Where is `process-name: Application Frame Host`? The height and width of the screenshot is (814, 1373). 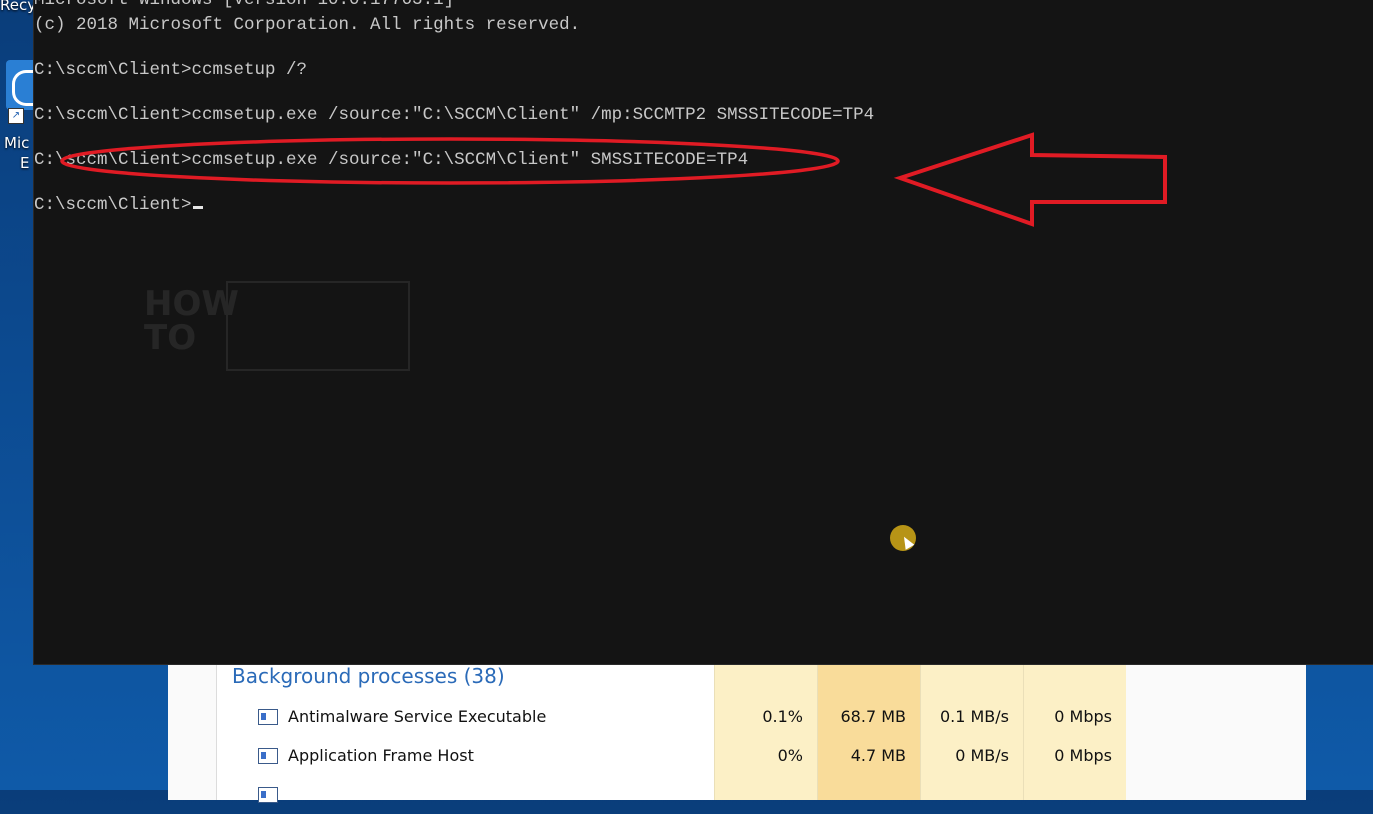 process-name: Application Frame Host is located at coordinates (381, 755).